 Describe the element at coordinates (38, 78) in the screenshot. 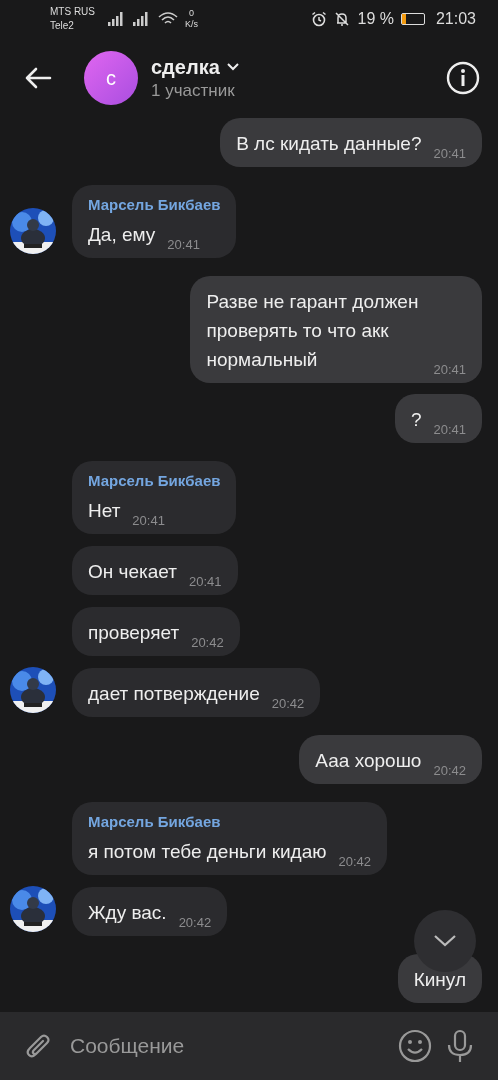

I see `back-arrow-icon` at that location.